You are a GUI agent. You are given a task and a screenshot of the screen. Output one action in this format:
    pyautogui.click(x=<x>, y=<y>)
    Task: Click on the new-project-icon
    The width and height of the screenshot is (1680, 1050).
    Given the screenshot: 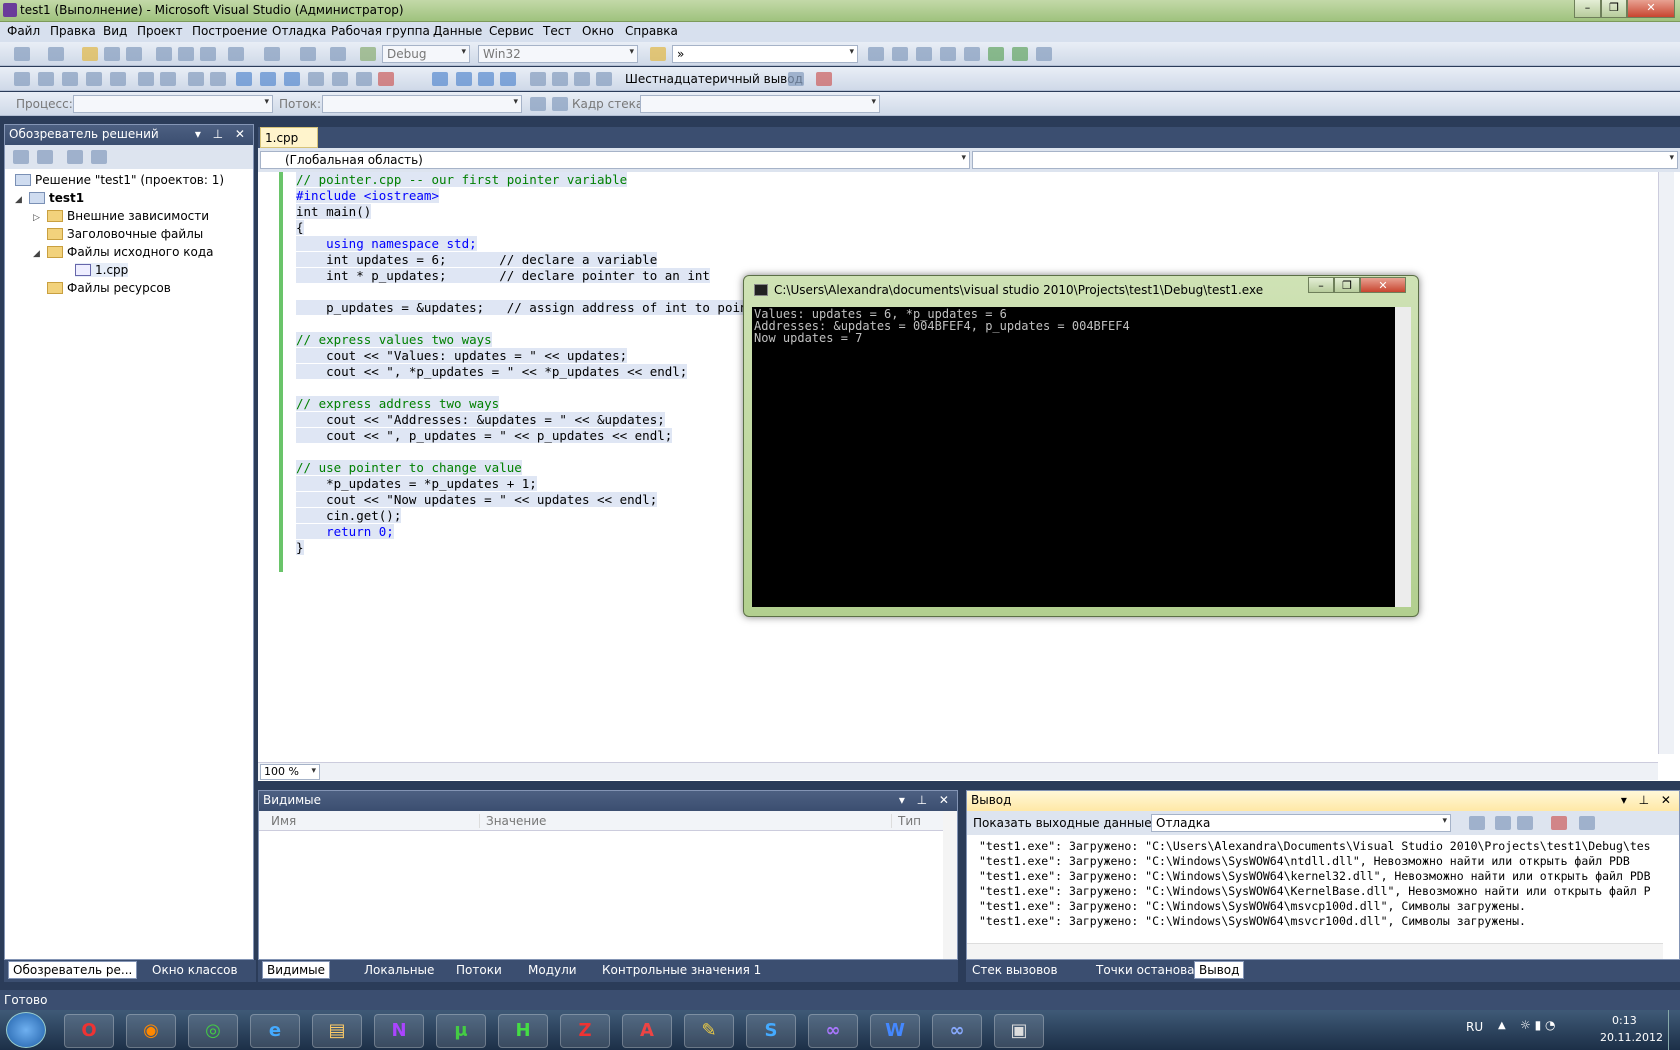 What is the action you would take?
    pyautogui.click(x=22, y=54)
    